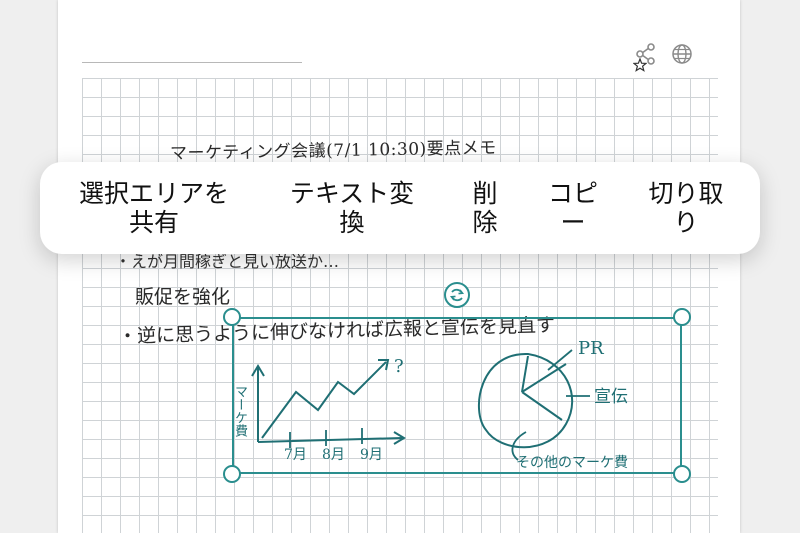 The image size is (800, 533). Describe the element at coordinates (682, 474) in the screenshot. I see `resize-handle-bottom-right` at that location.